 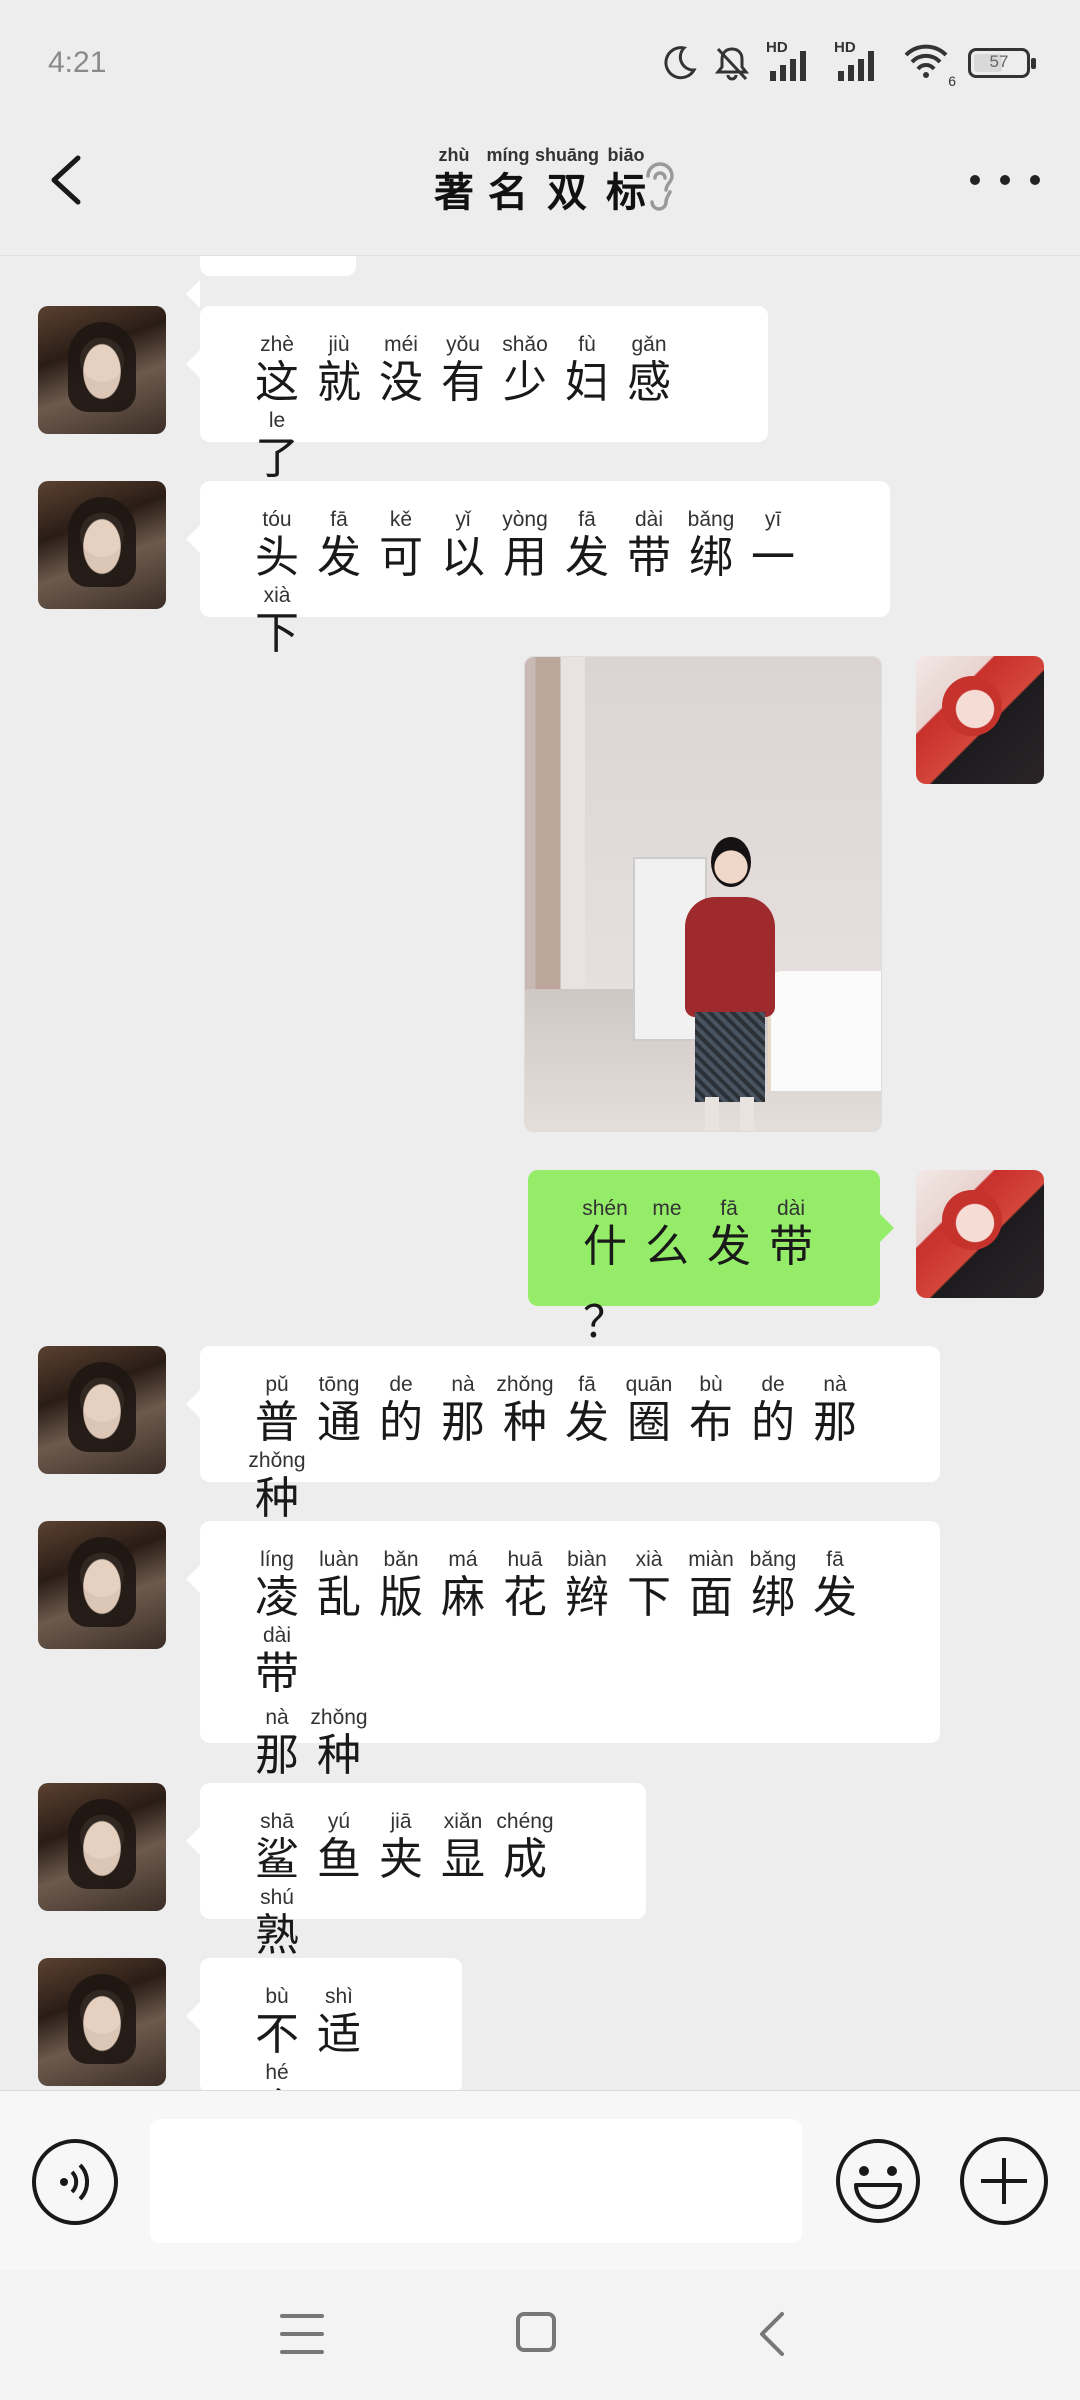 What do you see at coordinates (277, 2075) in the screenshot?
I see `ruby-char: hé合` at bounding box center [277, 2075].